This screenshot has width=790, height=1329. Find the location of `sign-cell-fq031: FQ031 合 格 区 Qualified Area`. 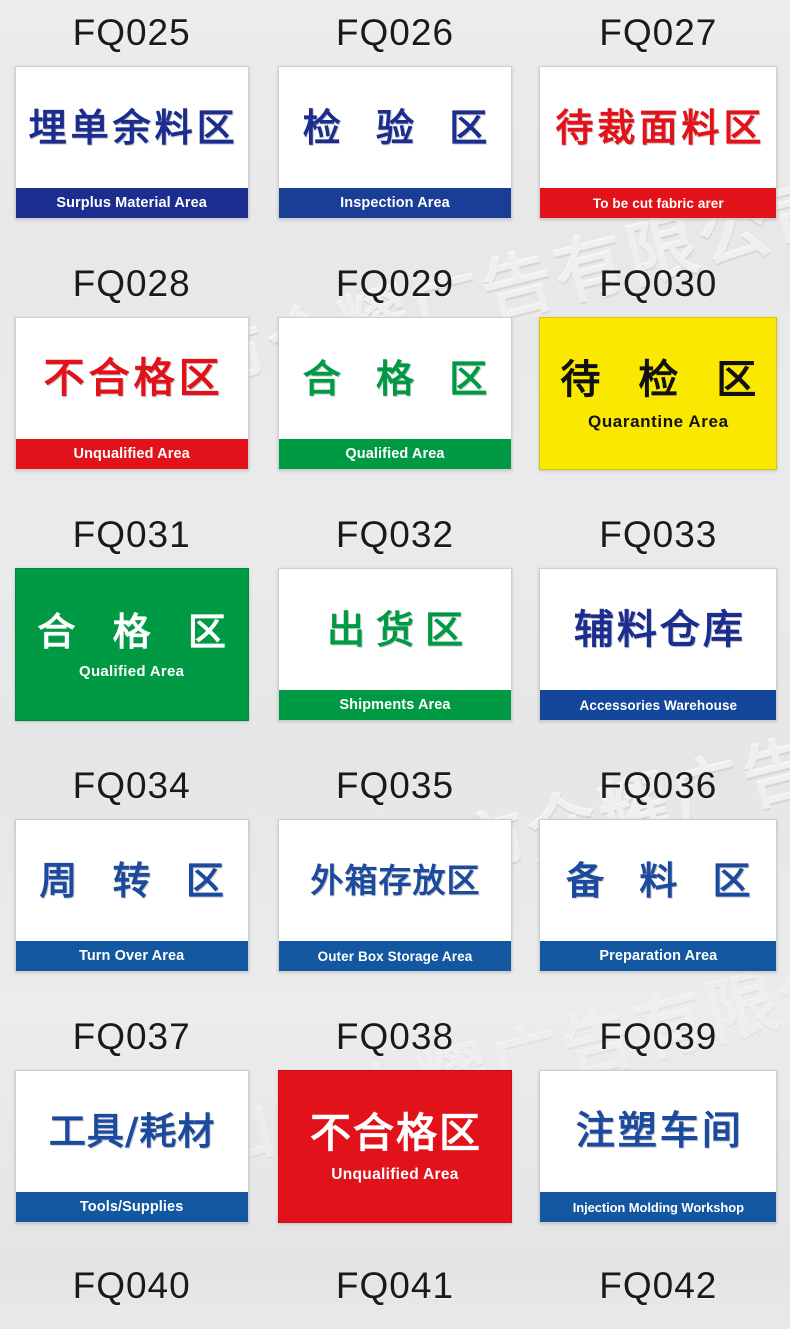

sign-cell-fq031: FQ031 合 格 区 Qualified Area is located at coordinates (131, 627).